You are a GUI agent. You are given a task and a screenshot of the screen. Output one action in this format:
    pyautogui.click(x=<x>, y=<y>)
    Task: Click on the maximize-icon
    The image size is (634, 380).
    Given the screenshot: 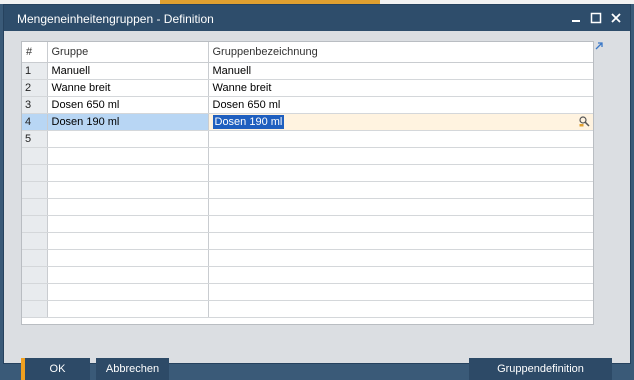 What is the action you would take?
    pyautogui.click(x=596, y=18)
    